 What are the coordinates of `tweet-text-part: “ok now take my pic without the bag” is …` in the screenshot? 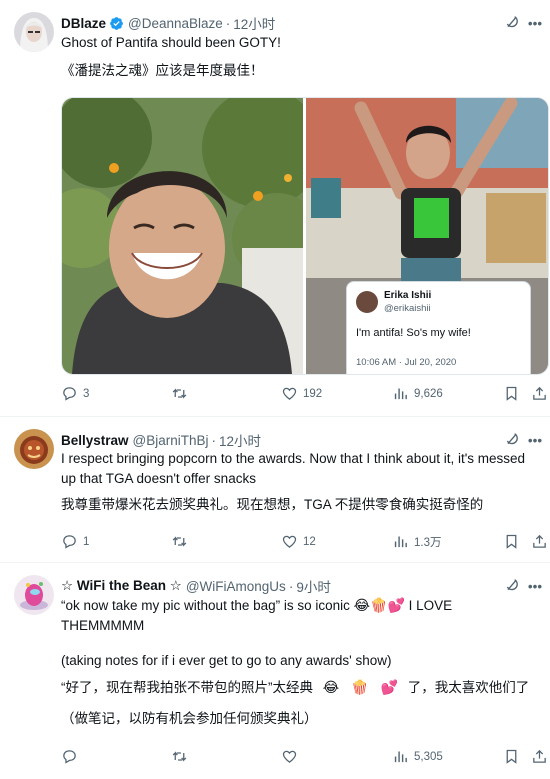 It's located at (205, 605).